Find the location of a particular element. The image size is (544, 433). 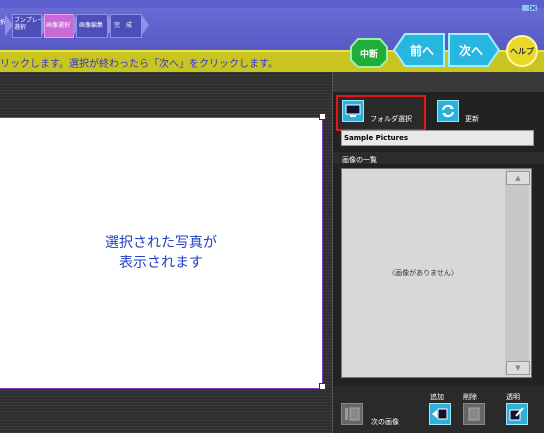

step-image-edit-label: 画像編集 is located at coordinates (91, 25).